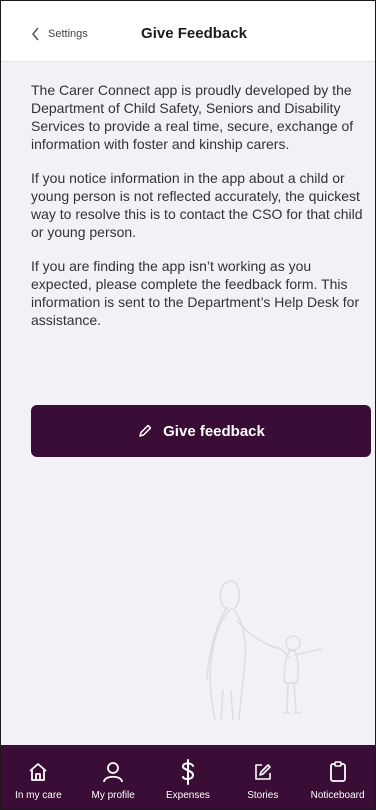 The height and width of the screenshot is (810, 376). I want to click on tab-expenses: Expenses, so click(188, 777).